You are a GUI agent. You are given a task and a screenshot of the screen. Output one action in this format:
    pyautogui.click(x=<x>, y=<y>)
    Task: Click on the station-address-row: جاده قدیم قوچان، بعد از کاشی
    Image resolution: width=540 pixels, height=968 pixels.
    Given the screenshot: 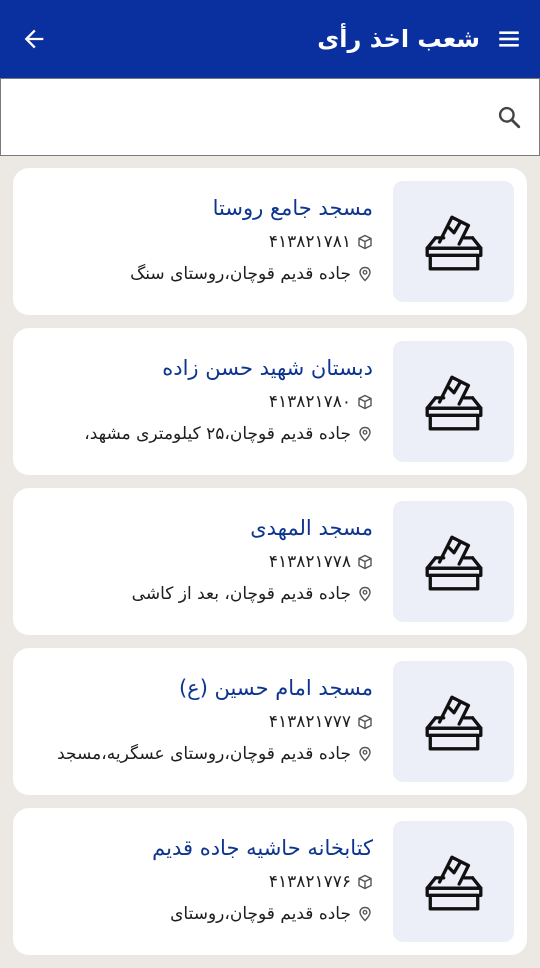 What is the action you would take?
    pyautogui.click(x=198, y=594)
    